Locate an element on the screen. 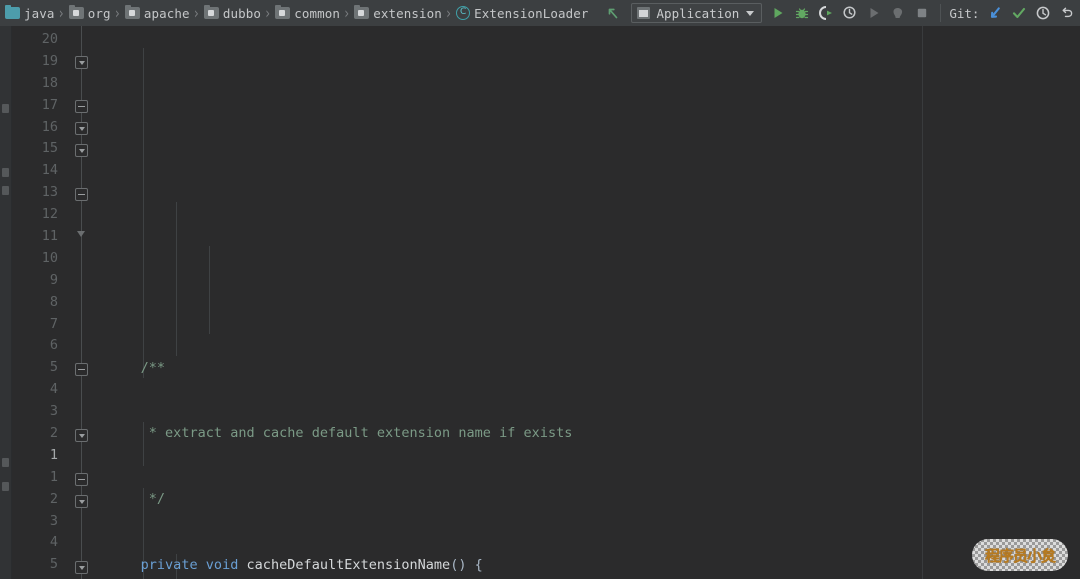  back-arrow-icon is located at coordinates (613, 13).